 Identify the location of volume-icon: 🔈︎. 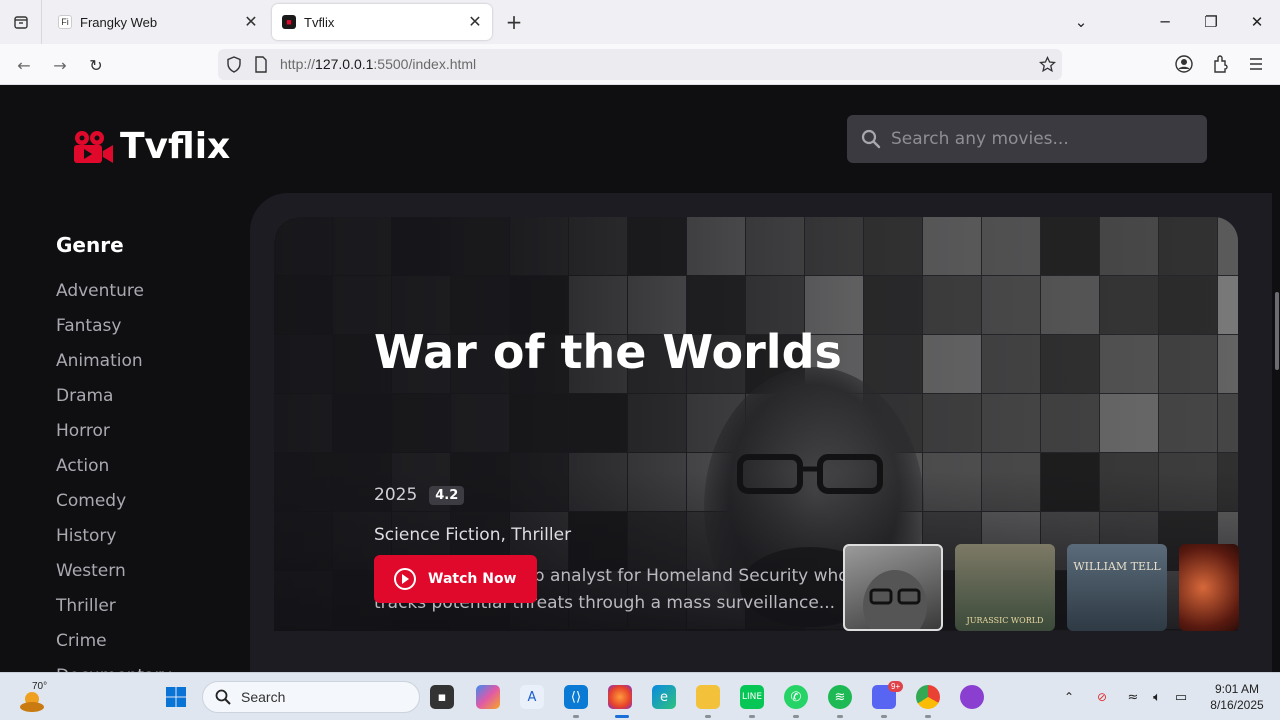
(1157, 697).